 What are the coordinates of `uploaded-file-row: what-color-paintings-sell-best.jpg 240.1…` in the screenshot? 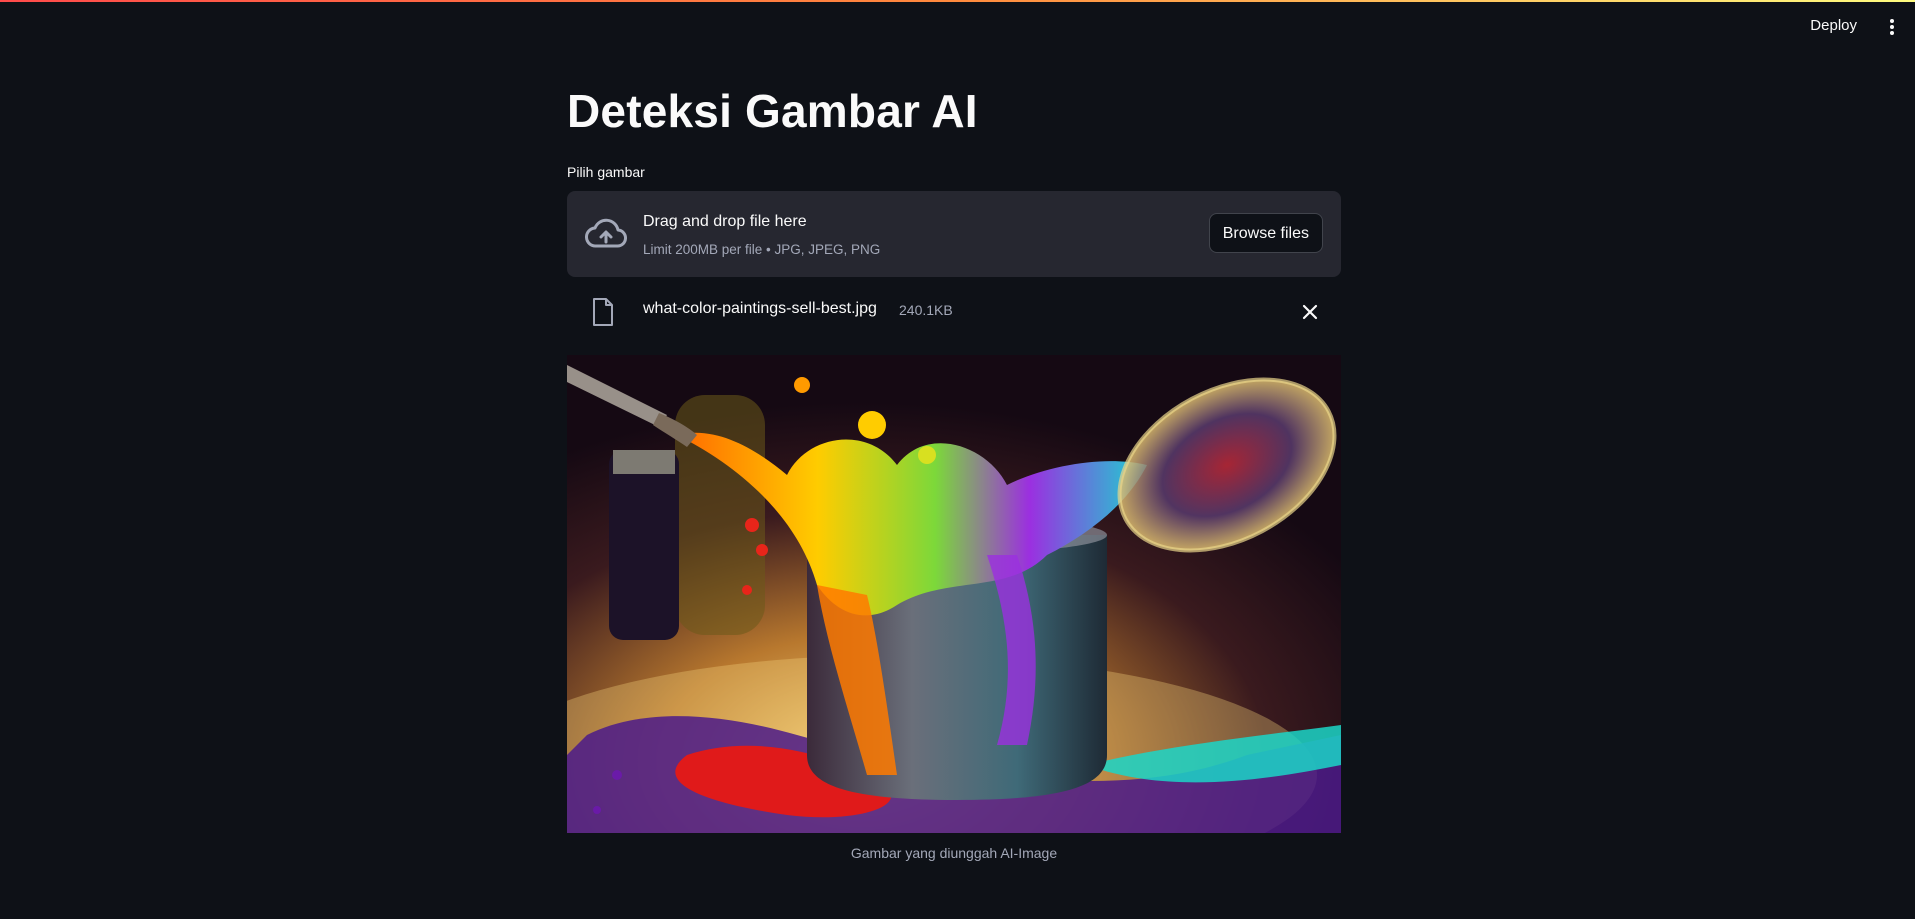 It's located at (954, 312).